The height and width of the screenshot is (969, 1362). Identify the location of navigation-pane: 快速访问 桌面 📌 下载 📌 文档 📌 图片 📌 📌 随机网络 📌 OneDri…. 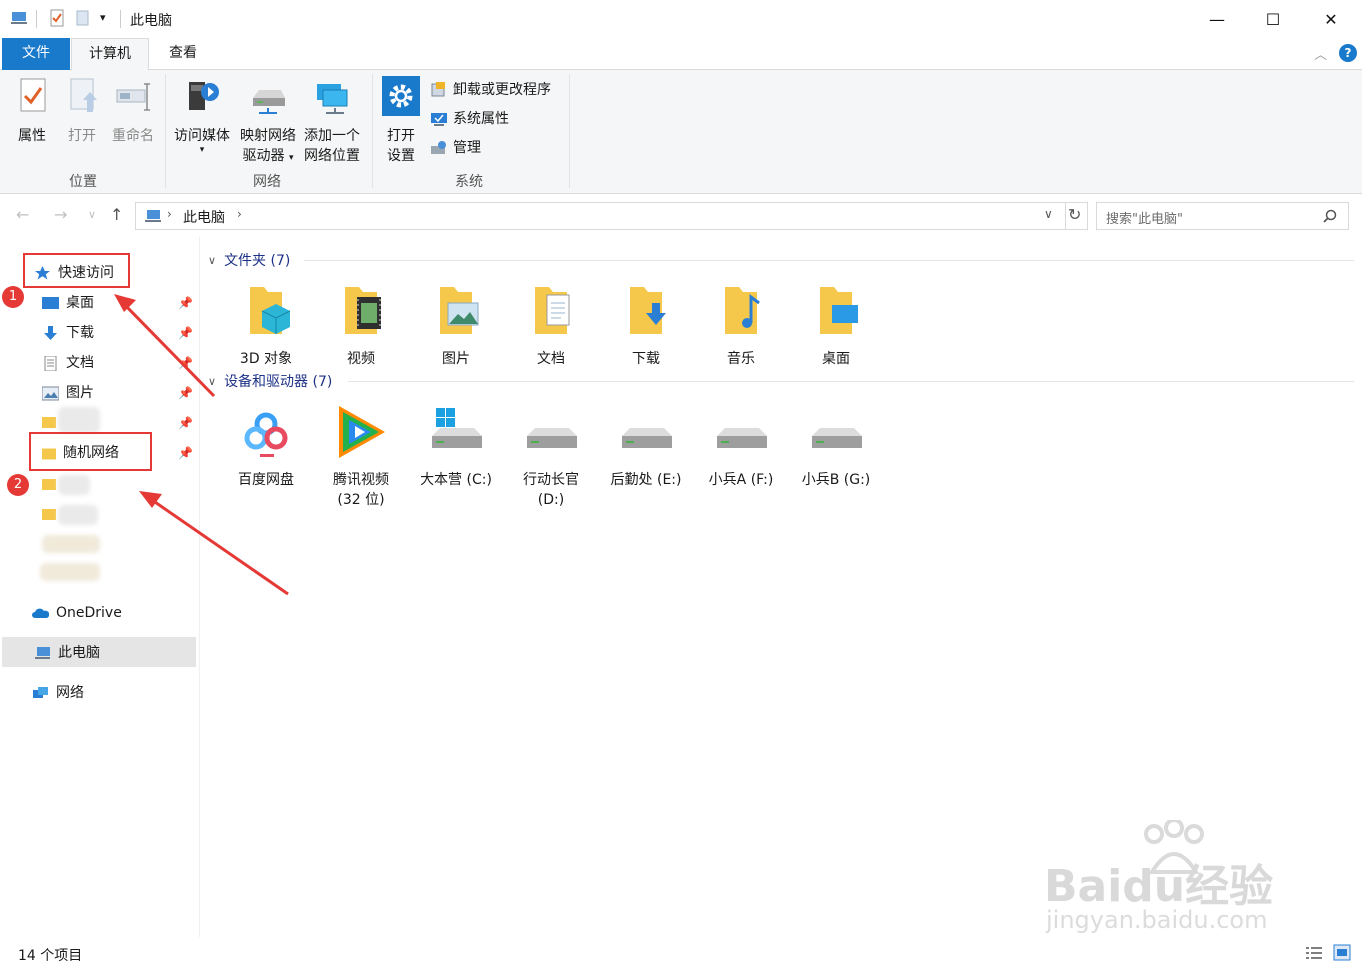
(100, 587).